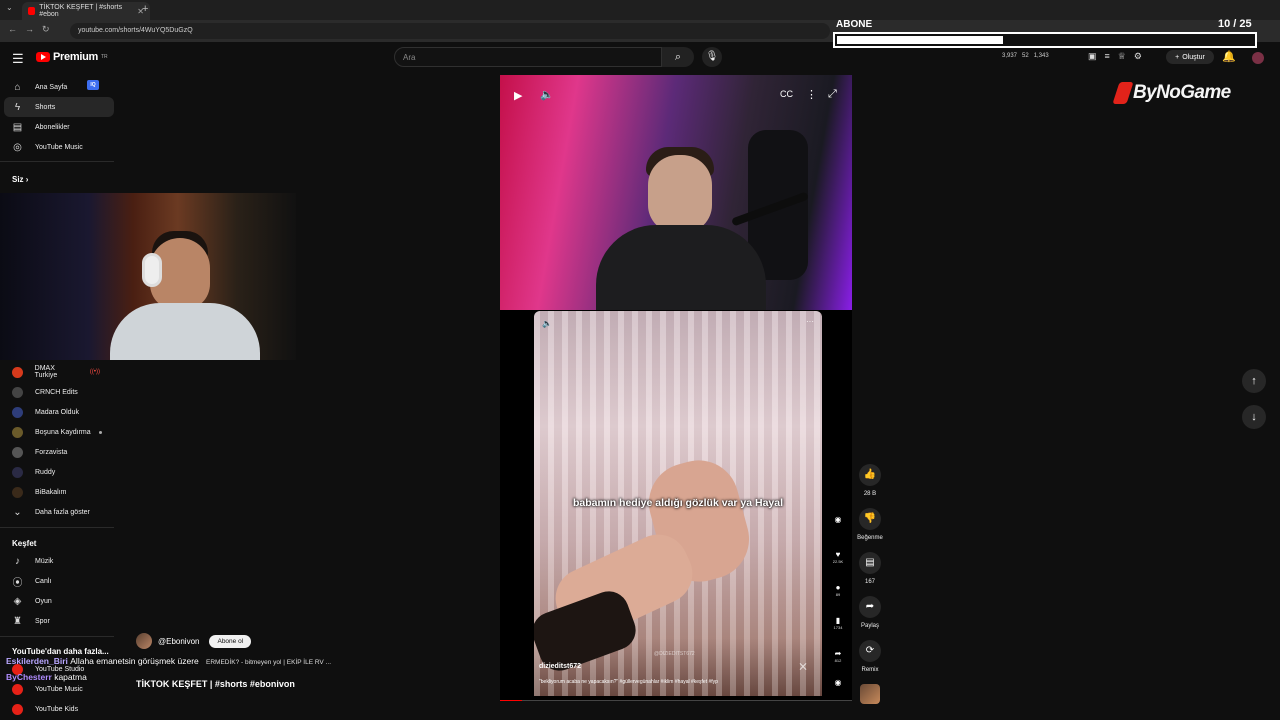  What do you see at coordinates (57, 561) in the screenshot?
I see `sidebar-explore-music: ♪ Müzik` at bounding box center [57, 561].